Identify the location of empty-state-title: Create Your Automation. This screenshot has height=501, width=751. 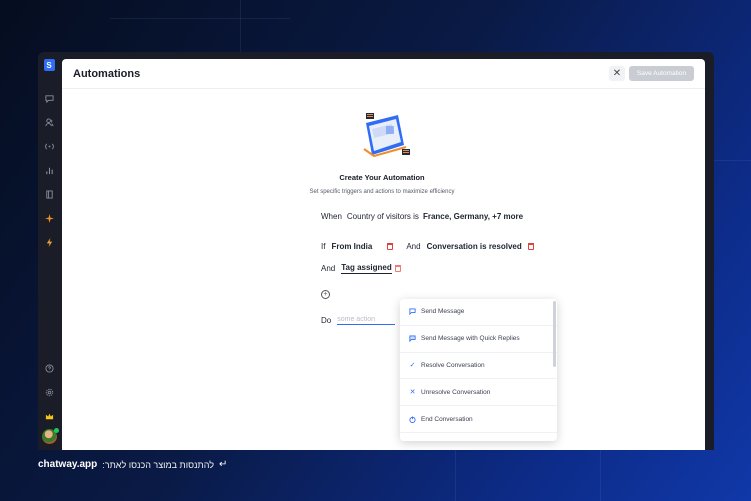
(382, 177).